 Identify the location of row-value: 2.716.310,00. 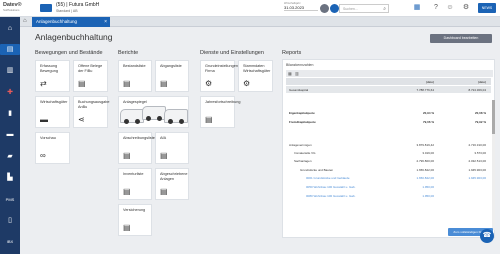
(477, 145).